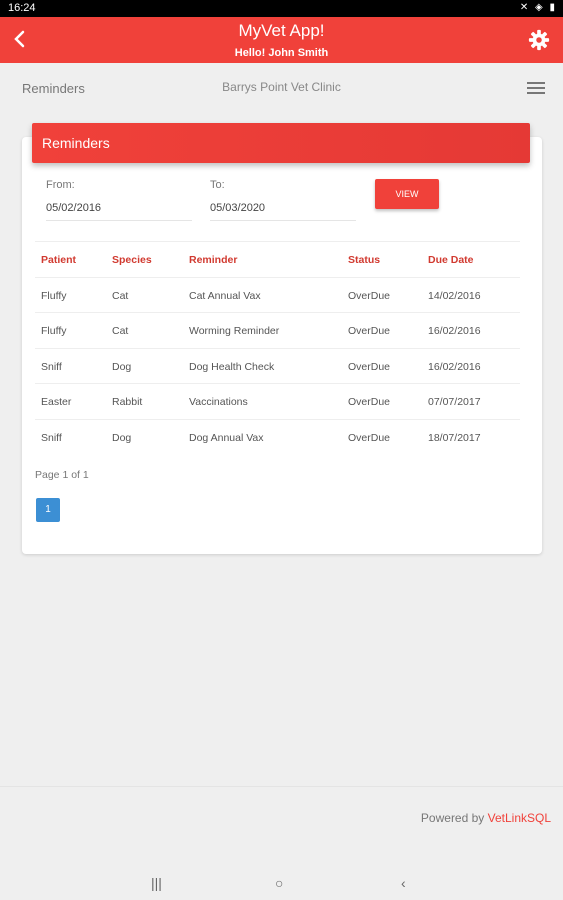 The height and width of the screenshot is (900, 563). What do you see at coordinates (451, 260) in the screenshot?
I see `header-due-date: Due Date` at bounding box center [451, 260].